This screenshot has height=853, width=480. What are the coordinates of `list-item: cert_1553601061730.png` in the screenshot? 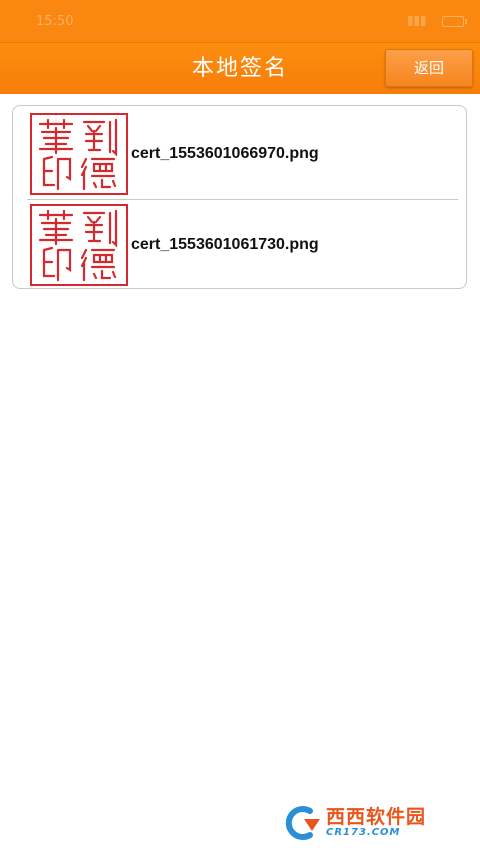 It's located at (239, 244).